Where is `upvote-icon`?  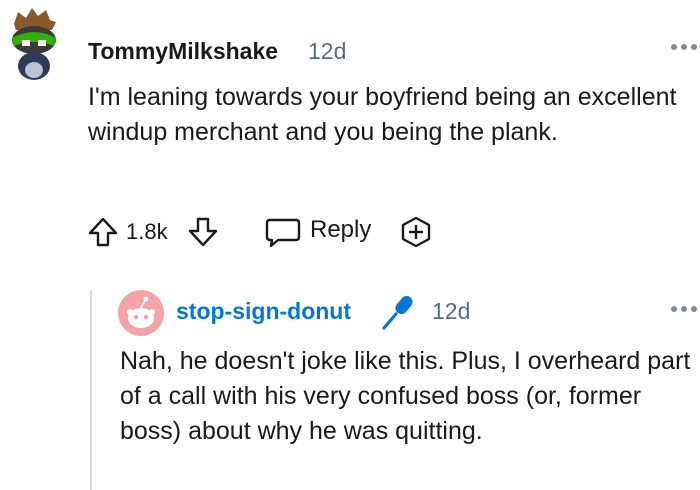
upvote-icon is located at coordinates (103, 232).